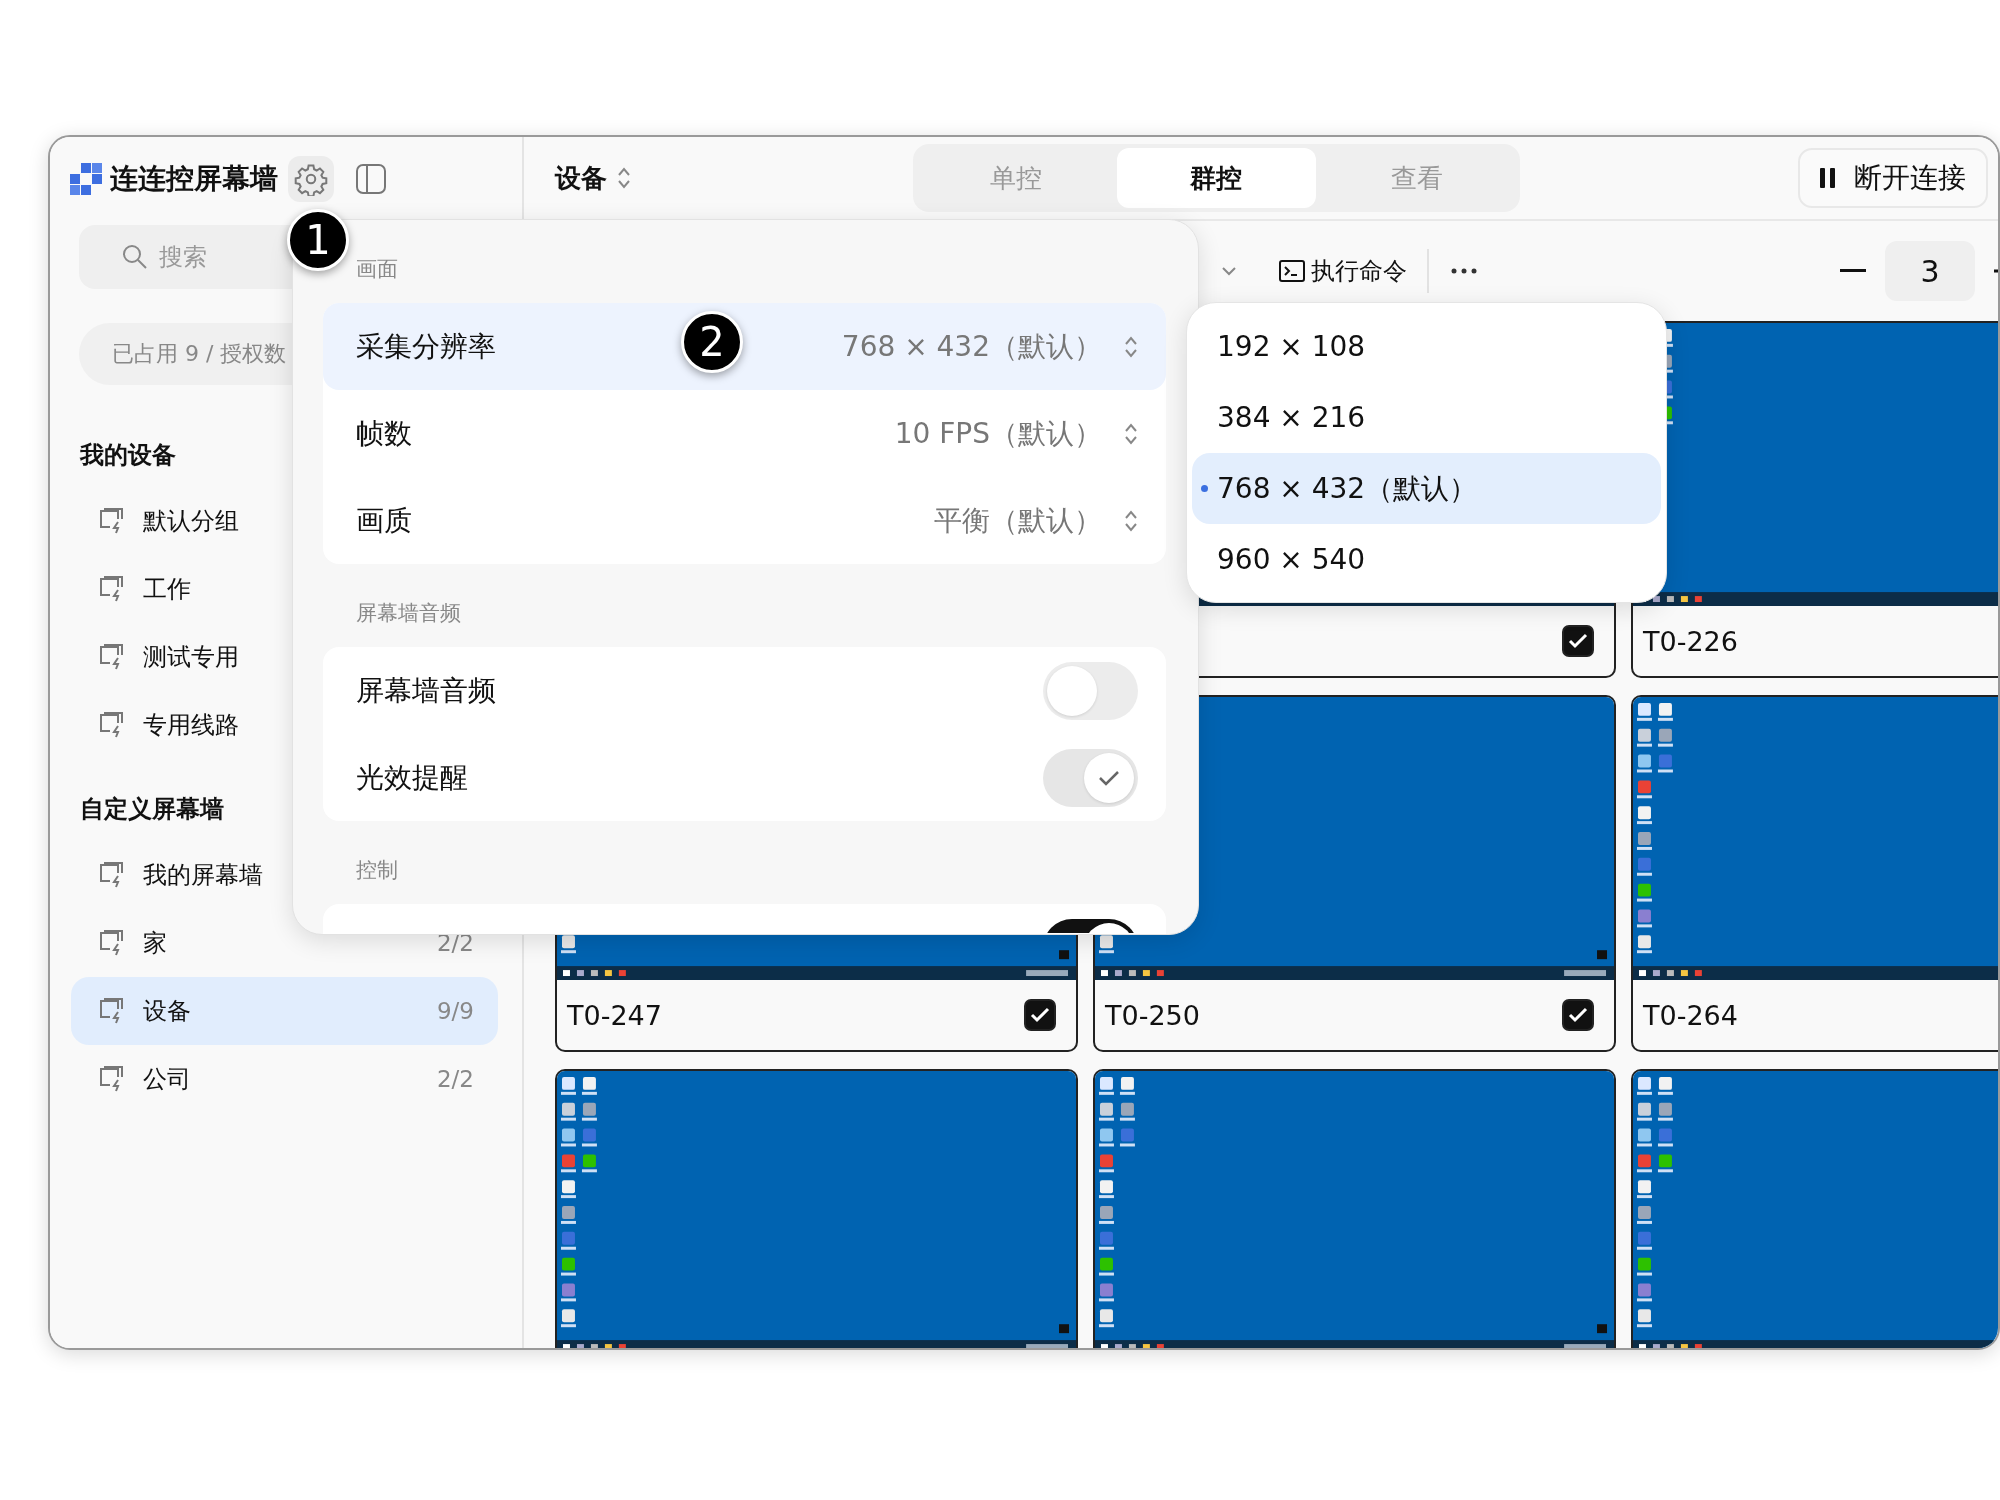 The image size is (2000, 1500). Describe the element at coordinates (408, 613) in the screenshot. I see `section-label: 屏幕墙音频` at that location.